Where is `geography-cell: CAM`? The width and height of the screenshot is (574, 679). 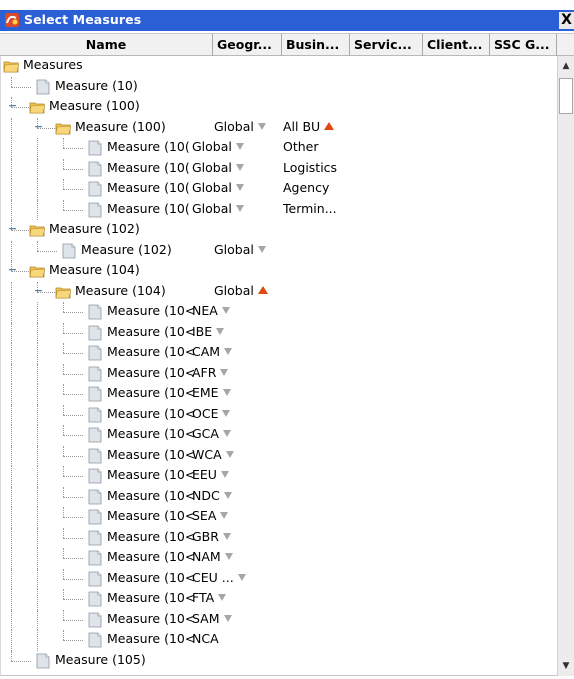
geography-cell: CAM is located at coordinates (212, 351).